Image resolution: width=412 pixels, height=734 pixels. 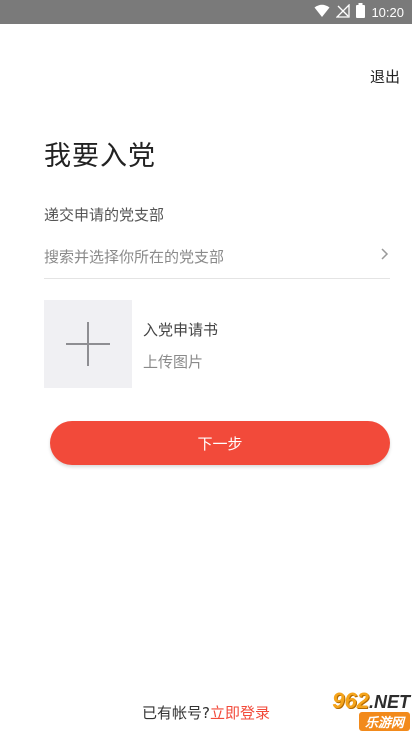 What do you see at coordinates (384, 721) in the screenshot?
I see `watermark-name: 乐游网` at bounding box center [384, 721].